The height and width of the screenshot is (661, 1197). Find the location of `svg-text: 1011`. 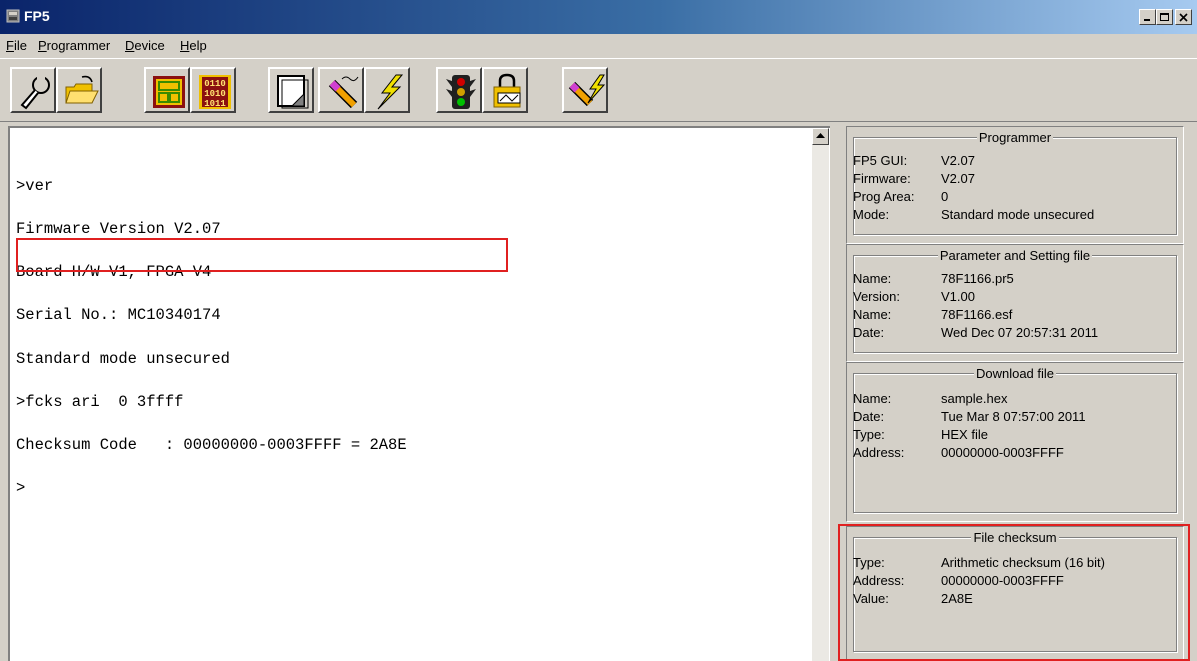

svg-text: 1011 is located at coordinates (215, 104).